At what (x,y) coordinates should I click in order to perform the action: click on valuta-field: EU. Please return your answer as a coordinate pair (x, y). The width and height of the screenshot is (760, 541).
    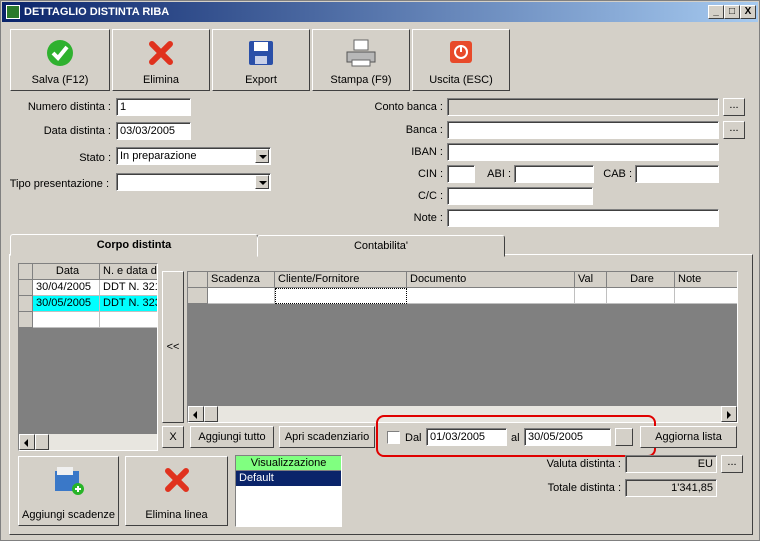
    Looking at the image, I should click on (671, 464).